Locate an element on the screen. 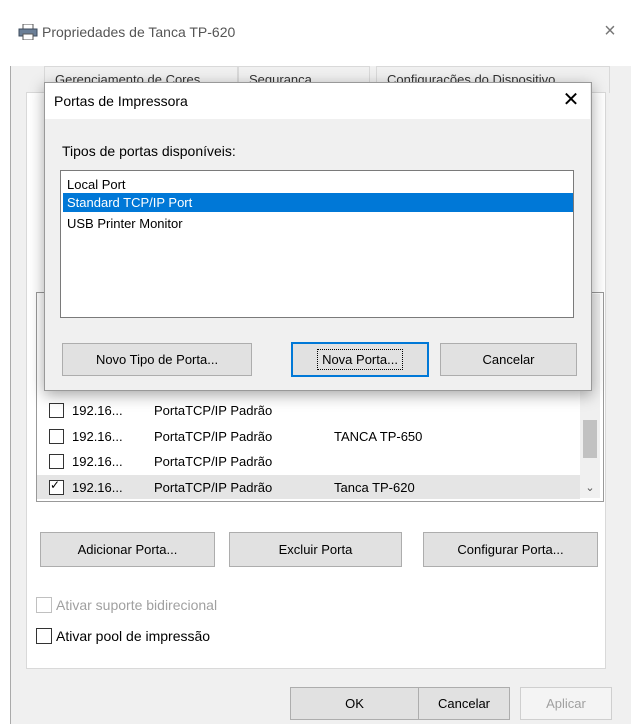  dialog-title: Portas de Impressora is located at coordinates (121, 101).